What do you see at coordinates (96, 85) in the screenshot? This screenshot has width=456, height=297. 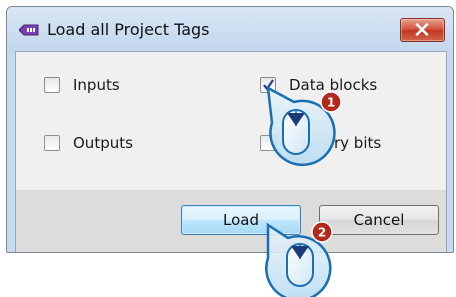 I see `inputs-label: Inputs` at bounding box center [96, 85].